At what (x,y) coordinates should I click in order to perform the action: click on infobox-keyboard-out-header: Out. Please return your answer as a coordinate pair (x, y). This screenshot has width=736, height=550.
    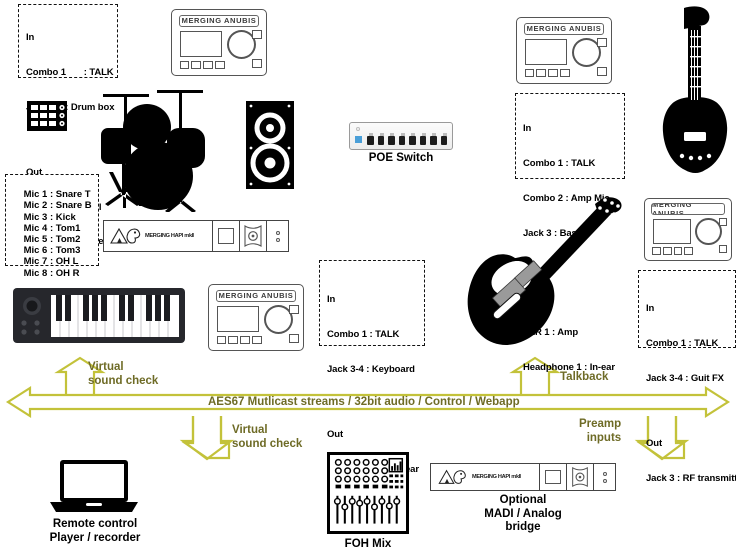
    Looking at the image, I should click on (335, 434).